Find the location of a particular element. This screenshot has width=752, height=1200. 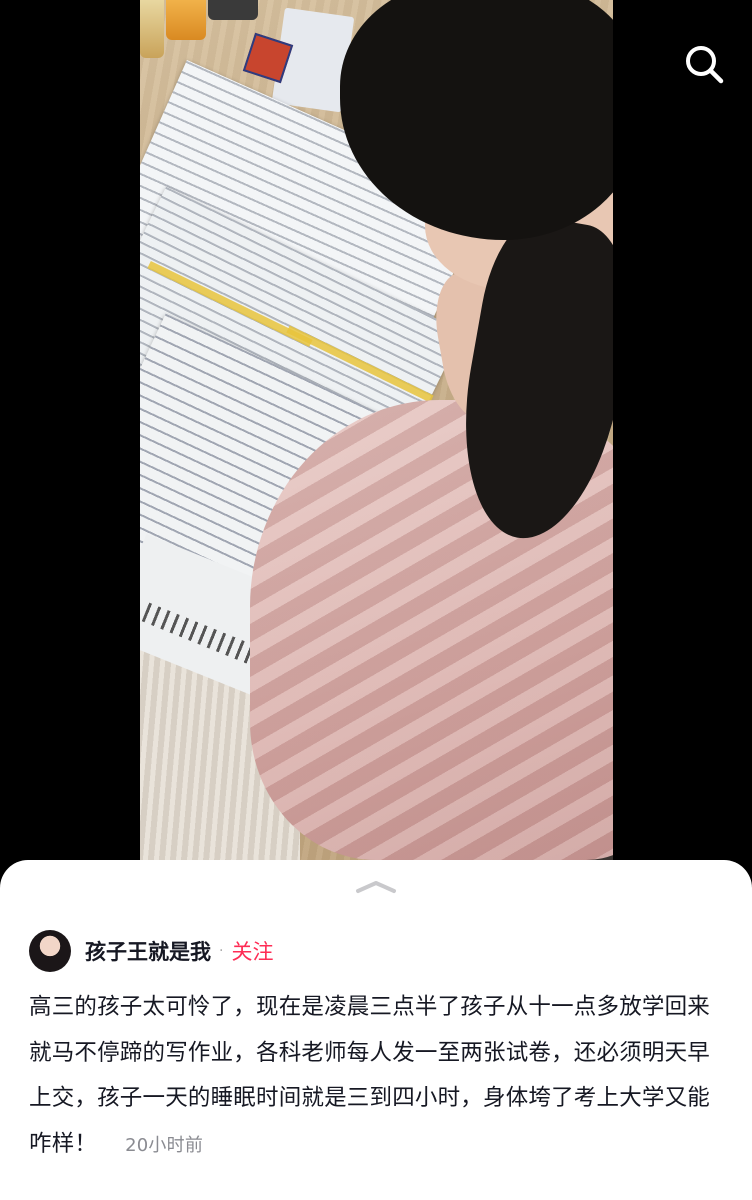

search-icon is located at coordinates (705, 65).